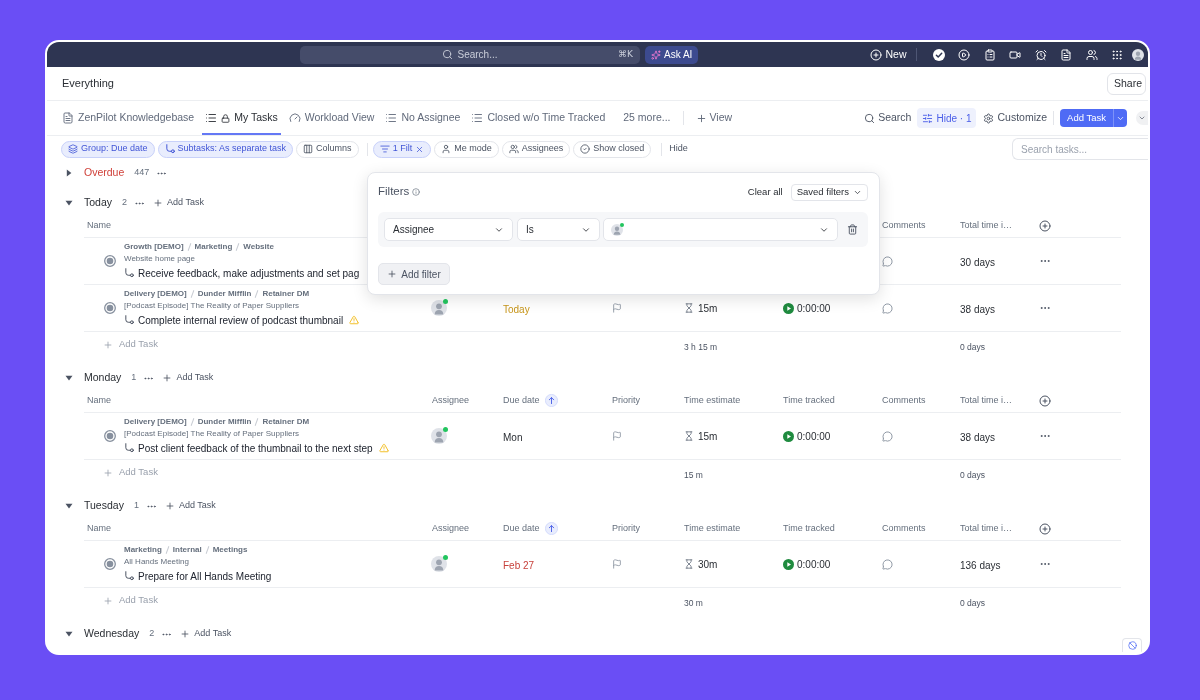  I want to click on task-title: Receive feedback, make adjustments and set pag, so click(249, 273).